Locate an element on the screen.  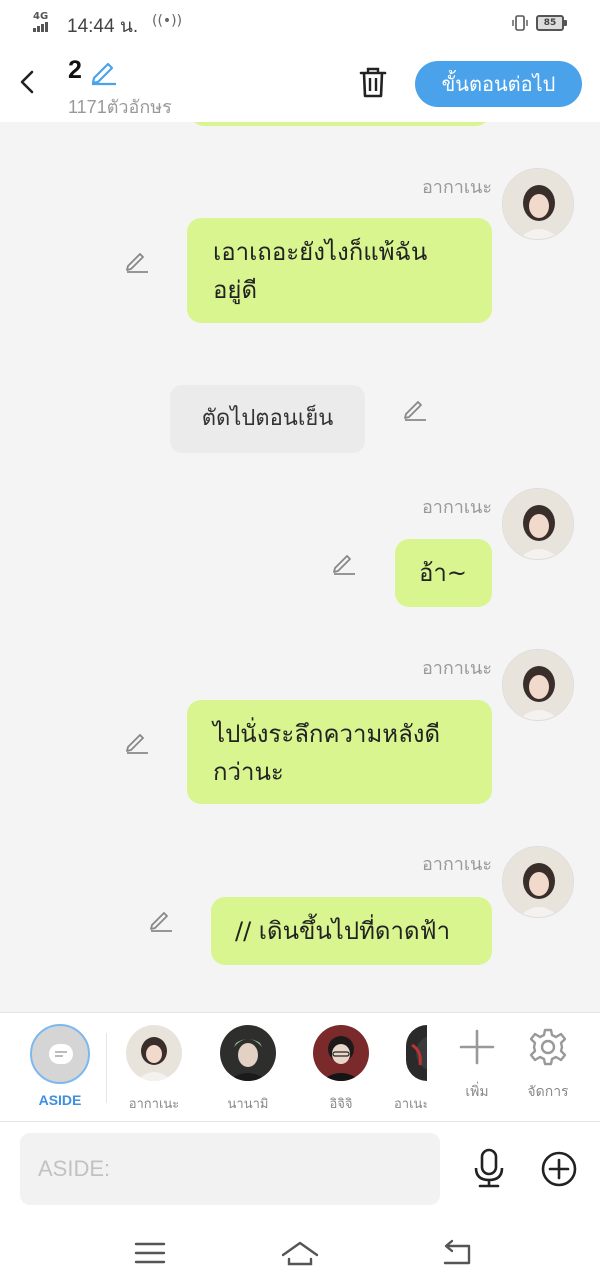
message-bubble: // เดินขึ้นไปที่ดาดฟ้า is located at coordinates (351, 931).